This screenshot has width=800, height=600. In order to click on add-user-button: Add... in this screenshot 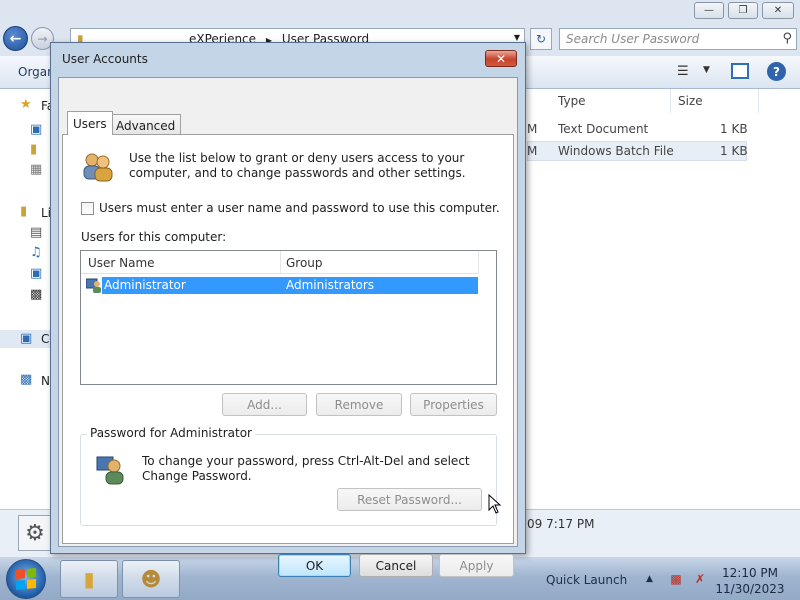, I will do `click(264, 404)`.